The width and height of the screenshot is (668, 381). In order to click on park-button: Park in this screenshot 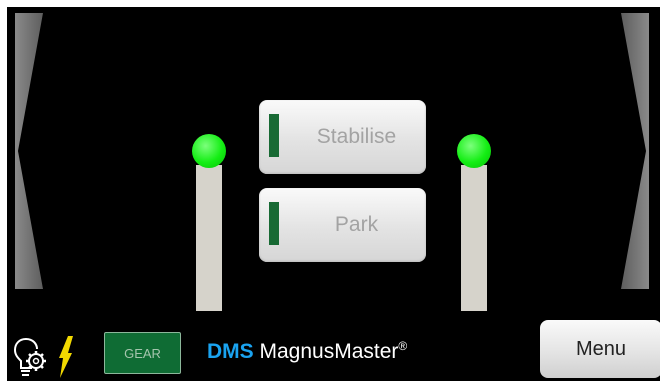, I will do `click(342, 225)`.